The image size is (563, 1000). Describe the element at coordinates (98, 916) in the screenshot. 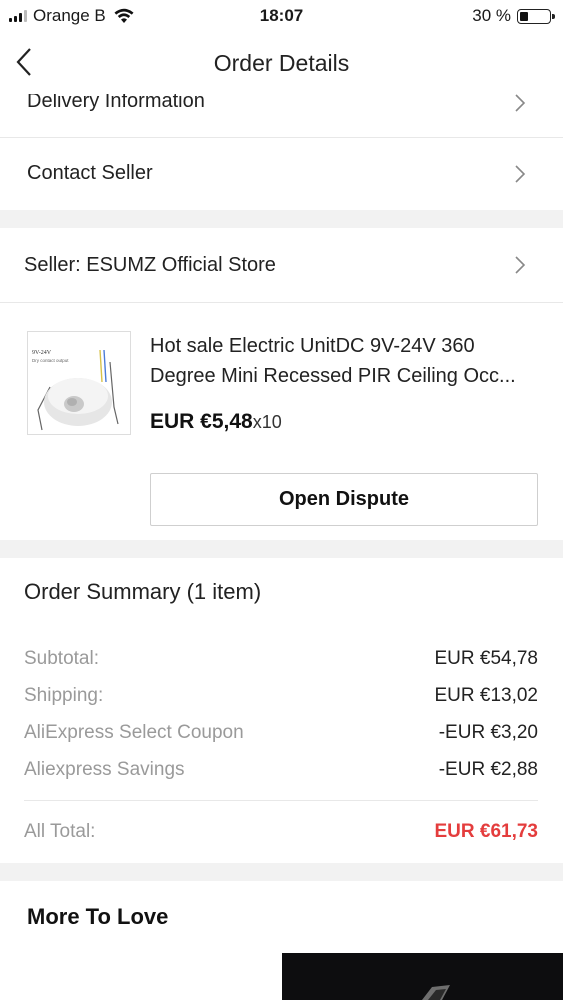

I see `more-to-love-title: More To Love` at that location.